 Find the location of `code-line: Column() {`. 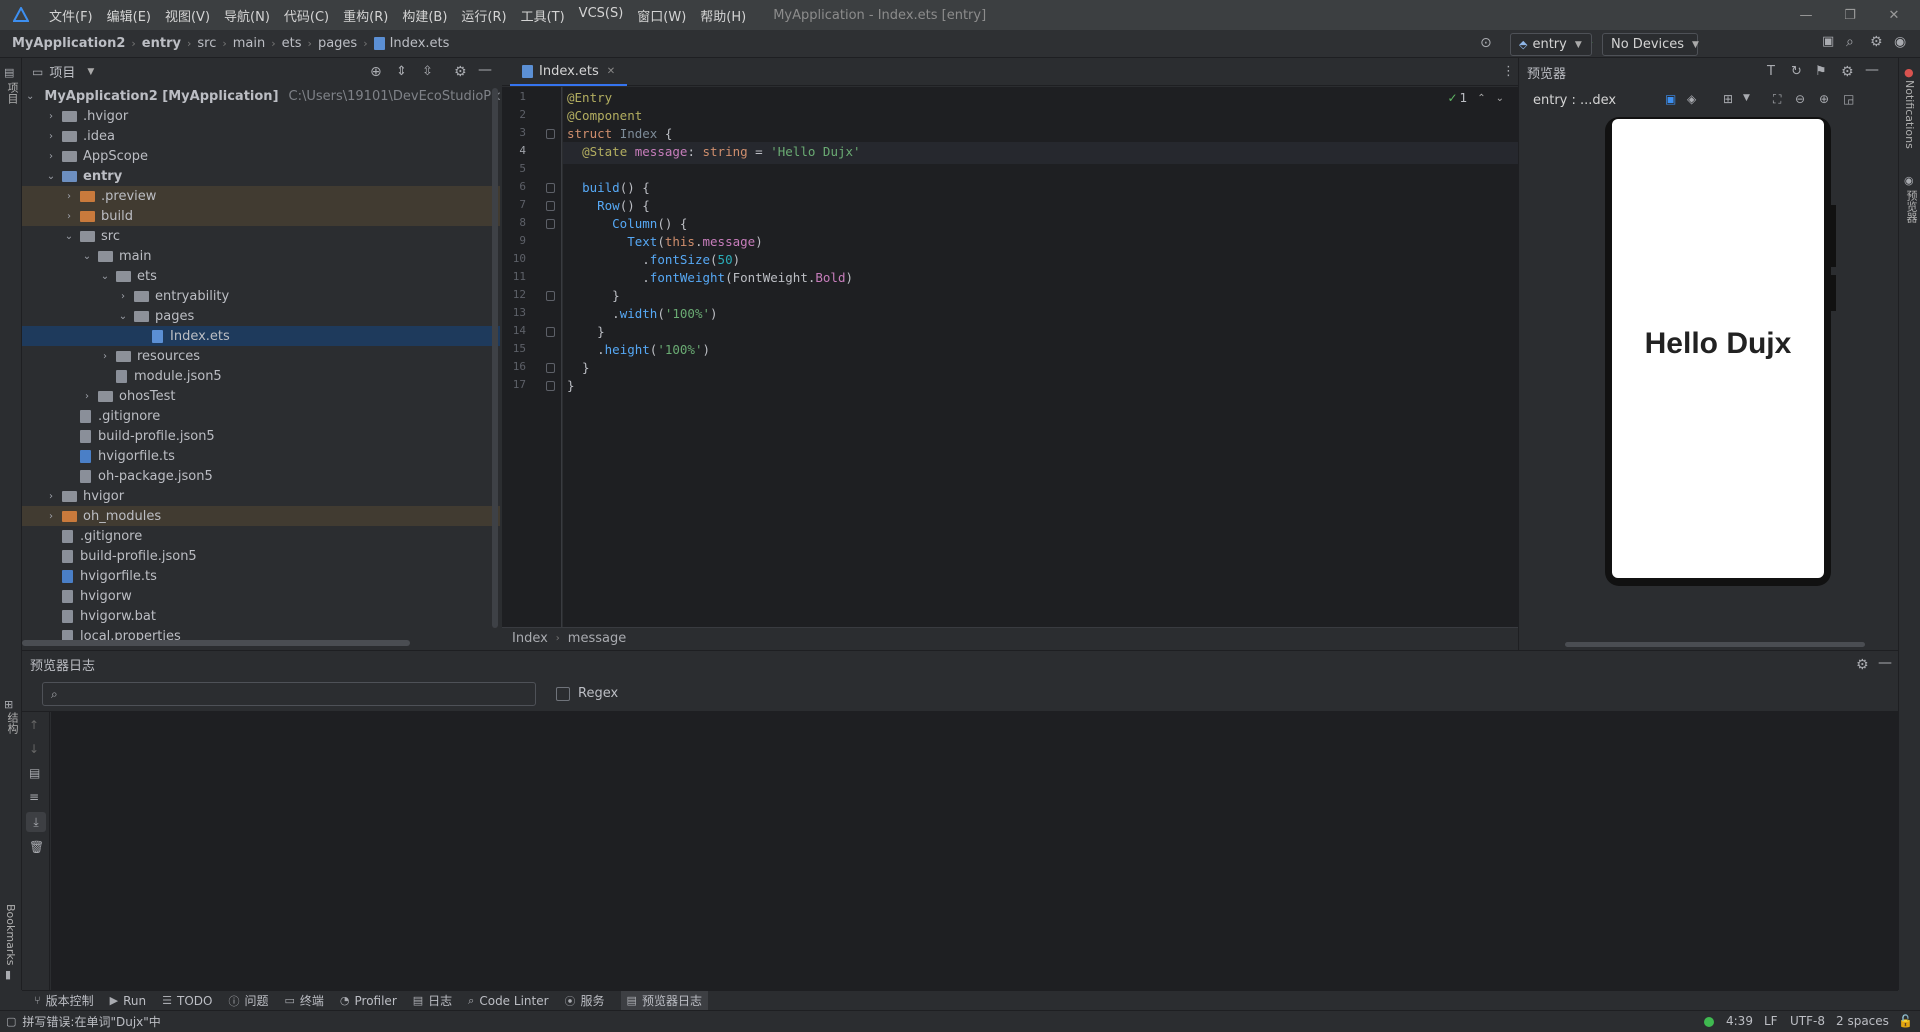

code-line: Column() { is located at coordinates (627, 223).